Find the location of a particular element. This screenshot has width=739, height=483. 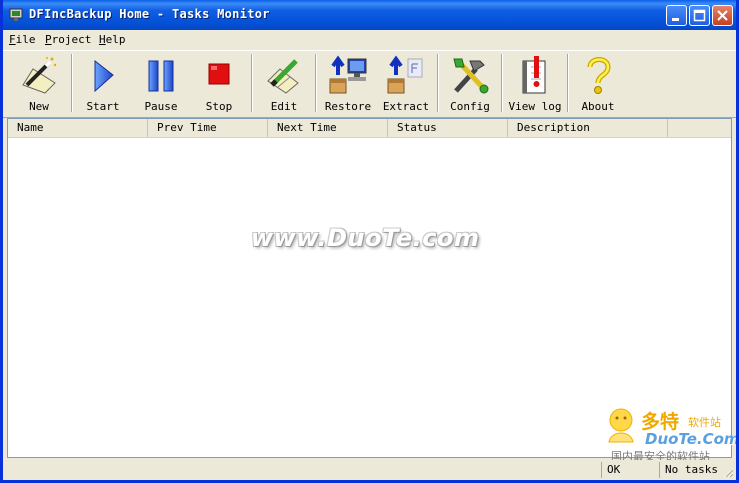

menu-project-label: roject is located at coordinates (71, 39).